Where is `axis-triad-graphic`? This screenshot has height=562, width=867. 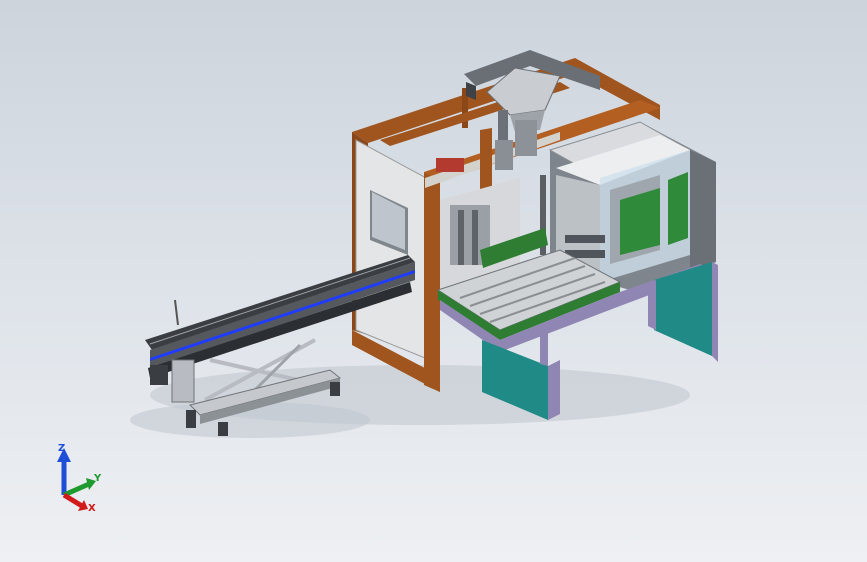 axis-triad-graphic is located at coordinates (76, 479).